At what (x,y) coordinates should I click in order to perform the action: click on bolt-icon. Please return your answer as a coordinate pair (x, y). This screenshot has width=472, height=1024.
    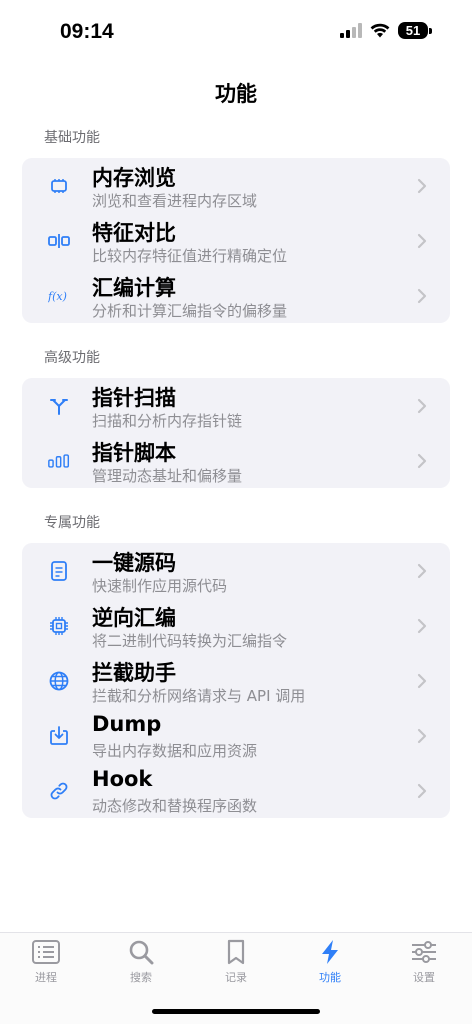
    Looking at the image, I should click on (330, 952).